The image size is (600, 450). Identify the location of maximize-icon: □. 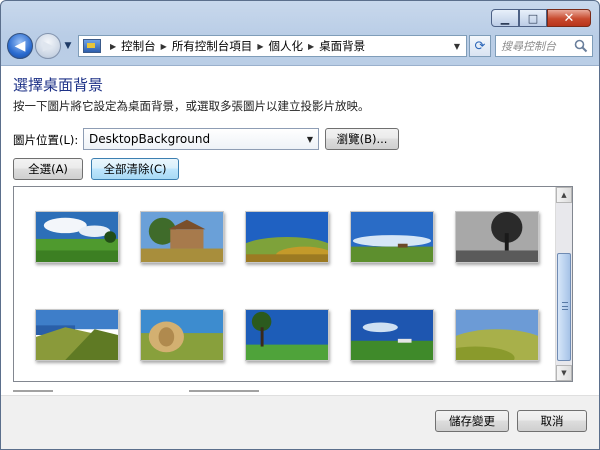
(533, 18).